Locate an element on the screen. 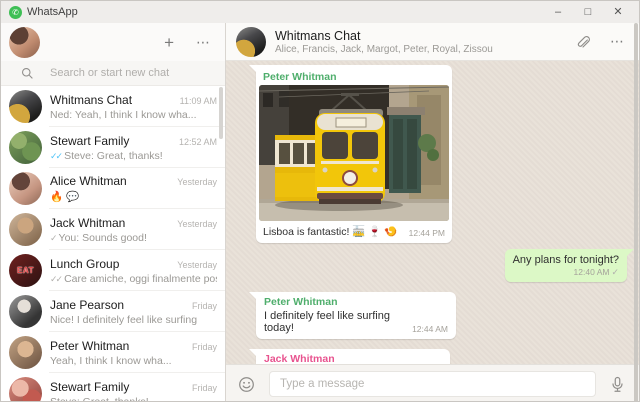 The image size is (640, 402). message-text: I definitely feel like surfing today! is located at coordinates (327, 322).